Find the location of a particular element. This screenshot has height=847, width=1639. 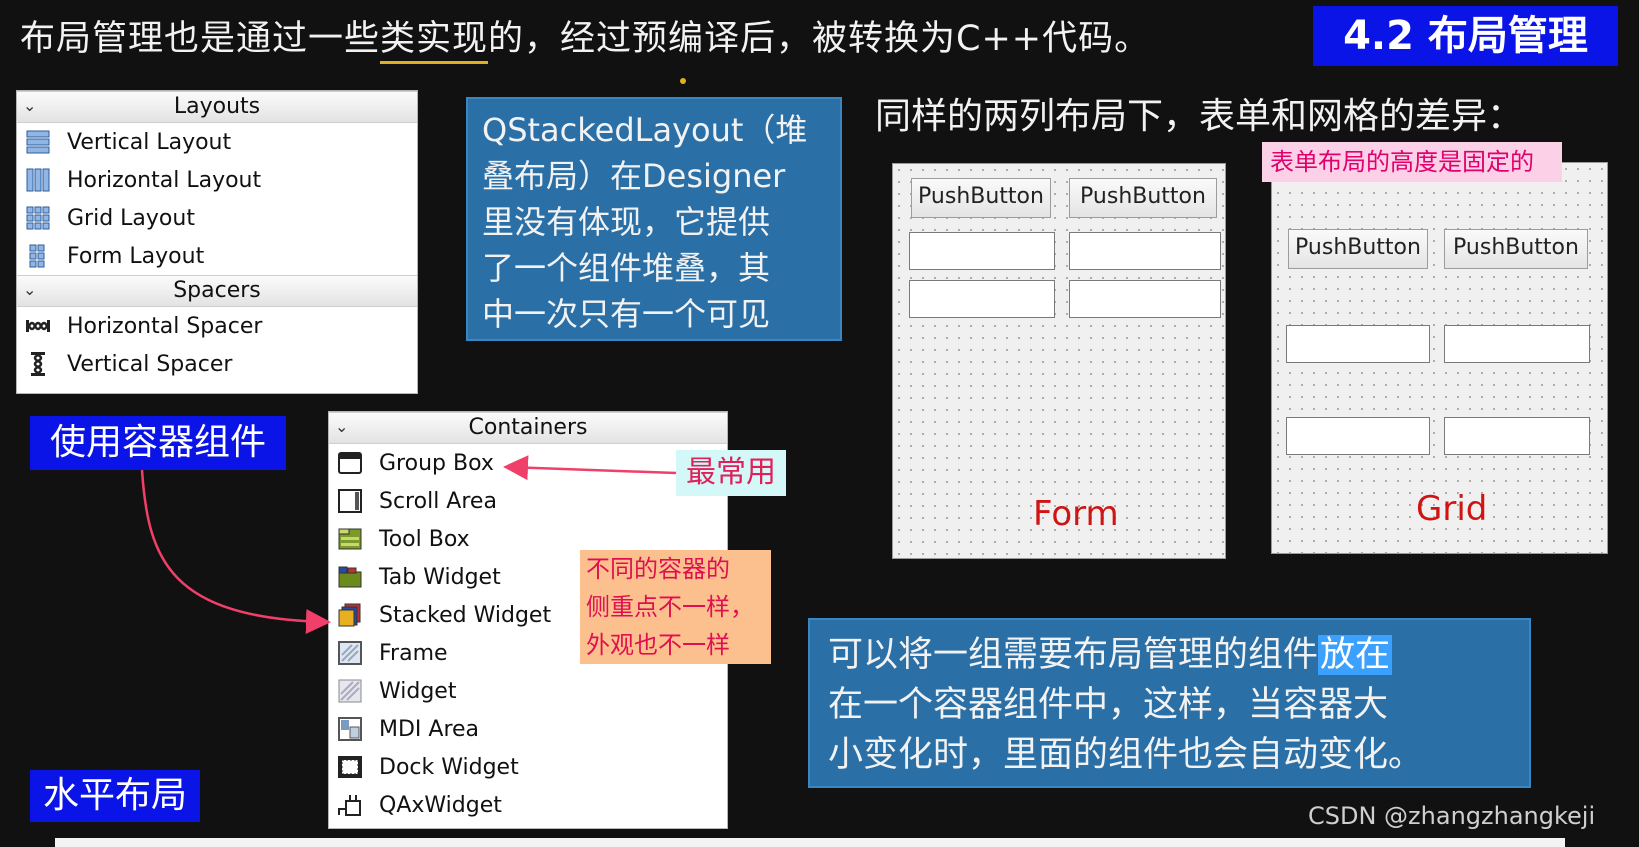

note-text: 可以将一组需要布局管理的组件 is located at coordinates (1073, 655).